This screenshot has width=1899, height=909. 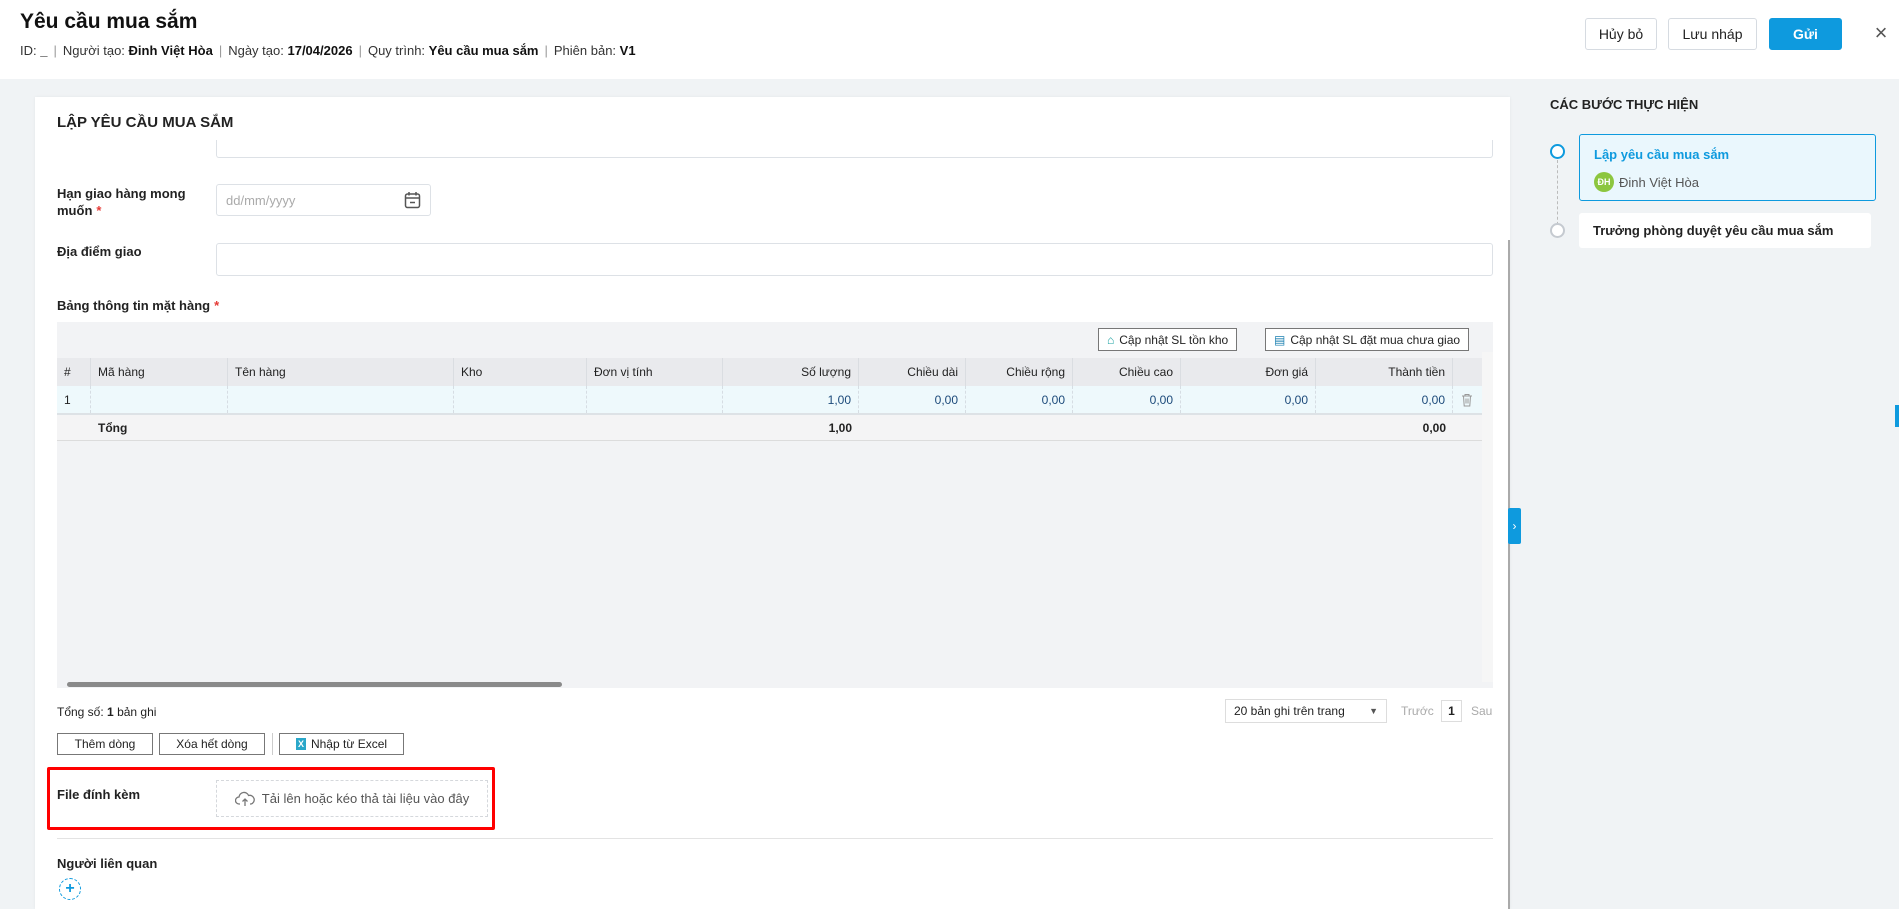 I want to click on meta-value: 17/04/2026, so click(x=320, y=50).